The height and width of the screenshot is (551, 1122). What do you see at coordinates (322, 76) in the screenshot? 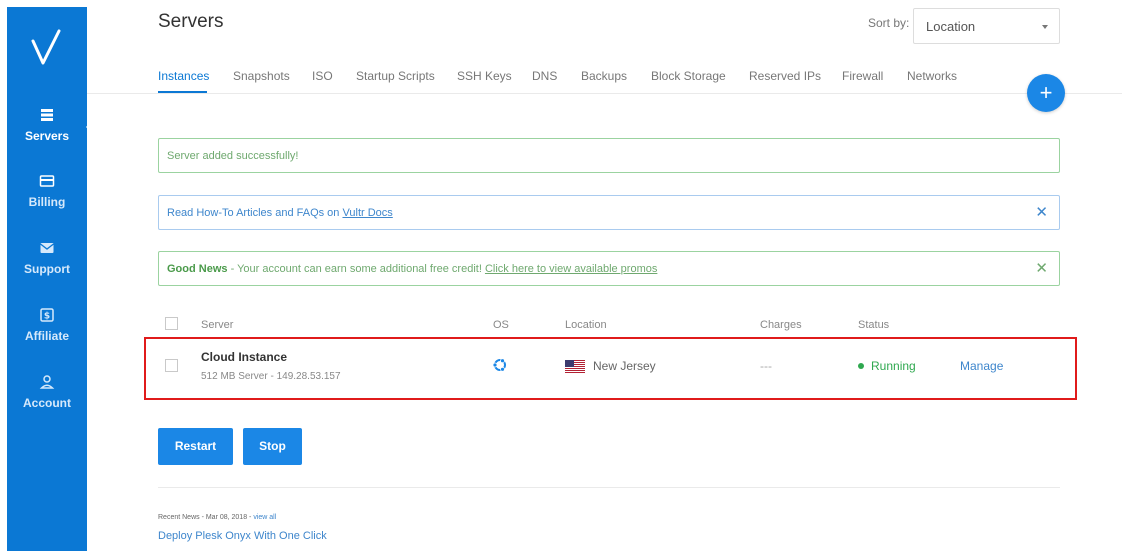
I see `tab-iso: ISO` at bounding box center [322, 76].